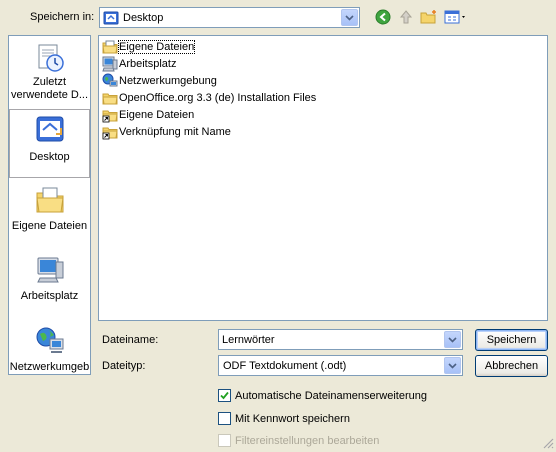  What do you see at coordinates (49, 296) in the screenshot?
I see `place-my-computer-label: Arbeitsplatz` at bounding box center [49, 296].